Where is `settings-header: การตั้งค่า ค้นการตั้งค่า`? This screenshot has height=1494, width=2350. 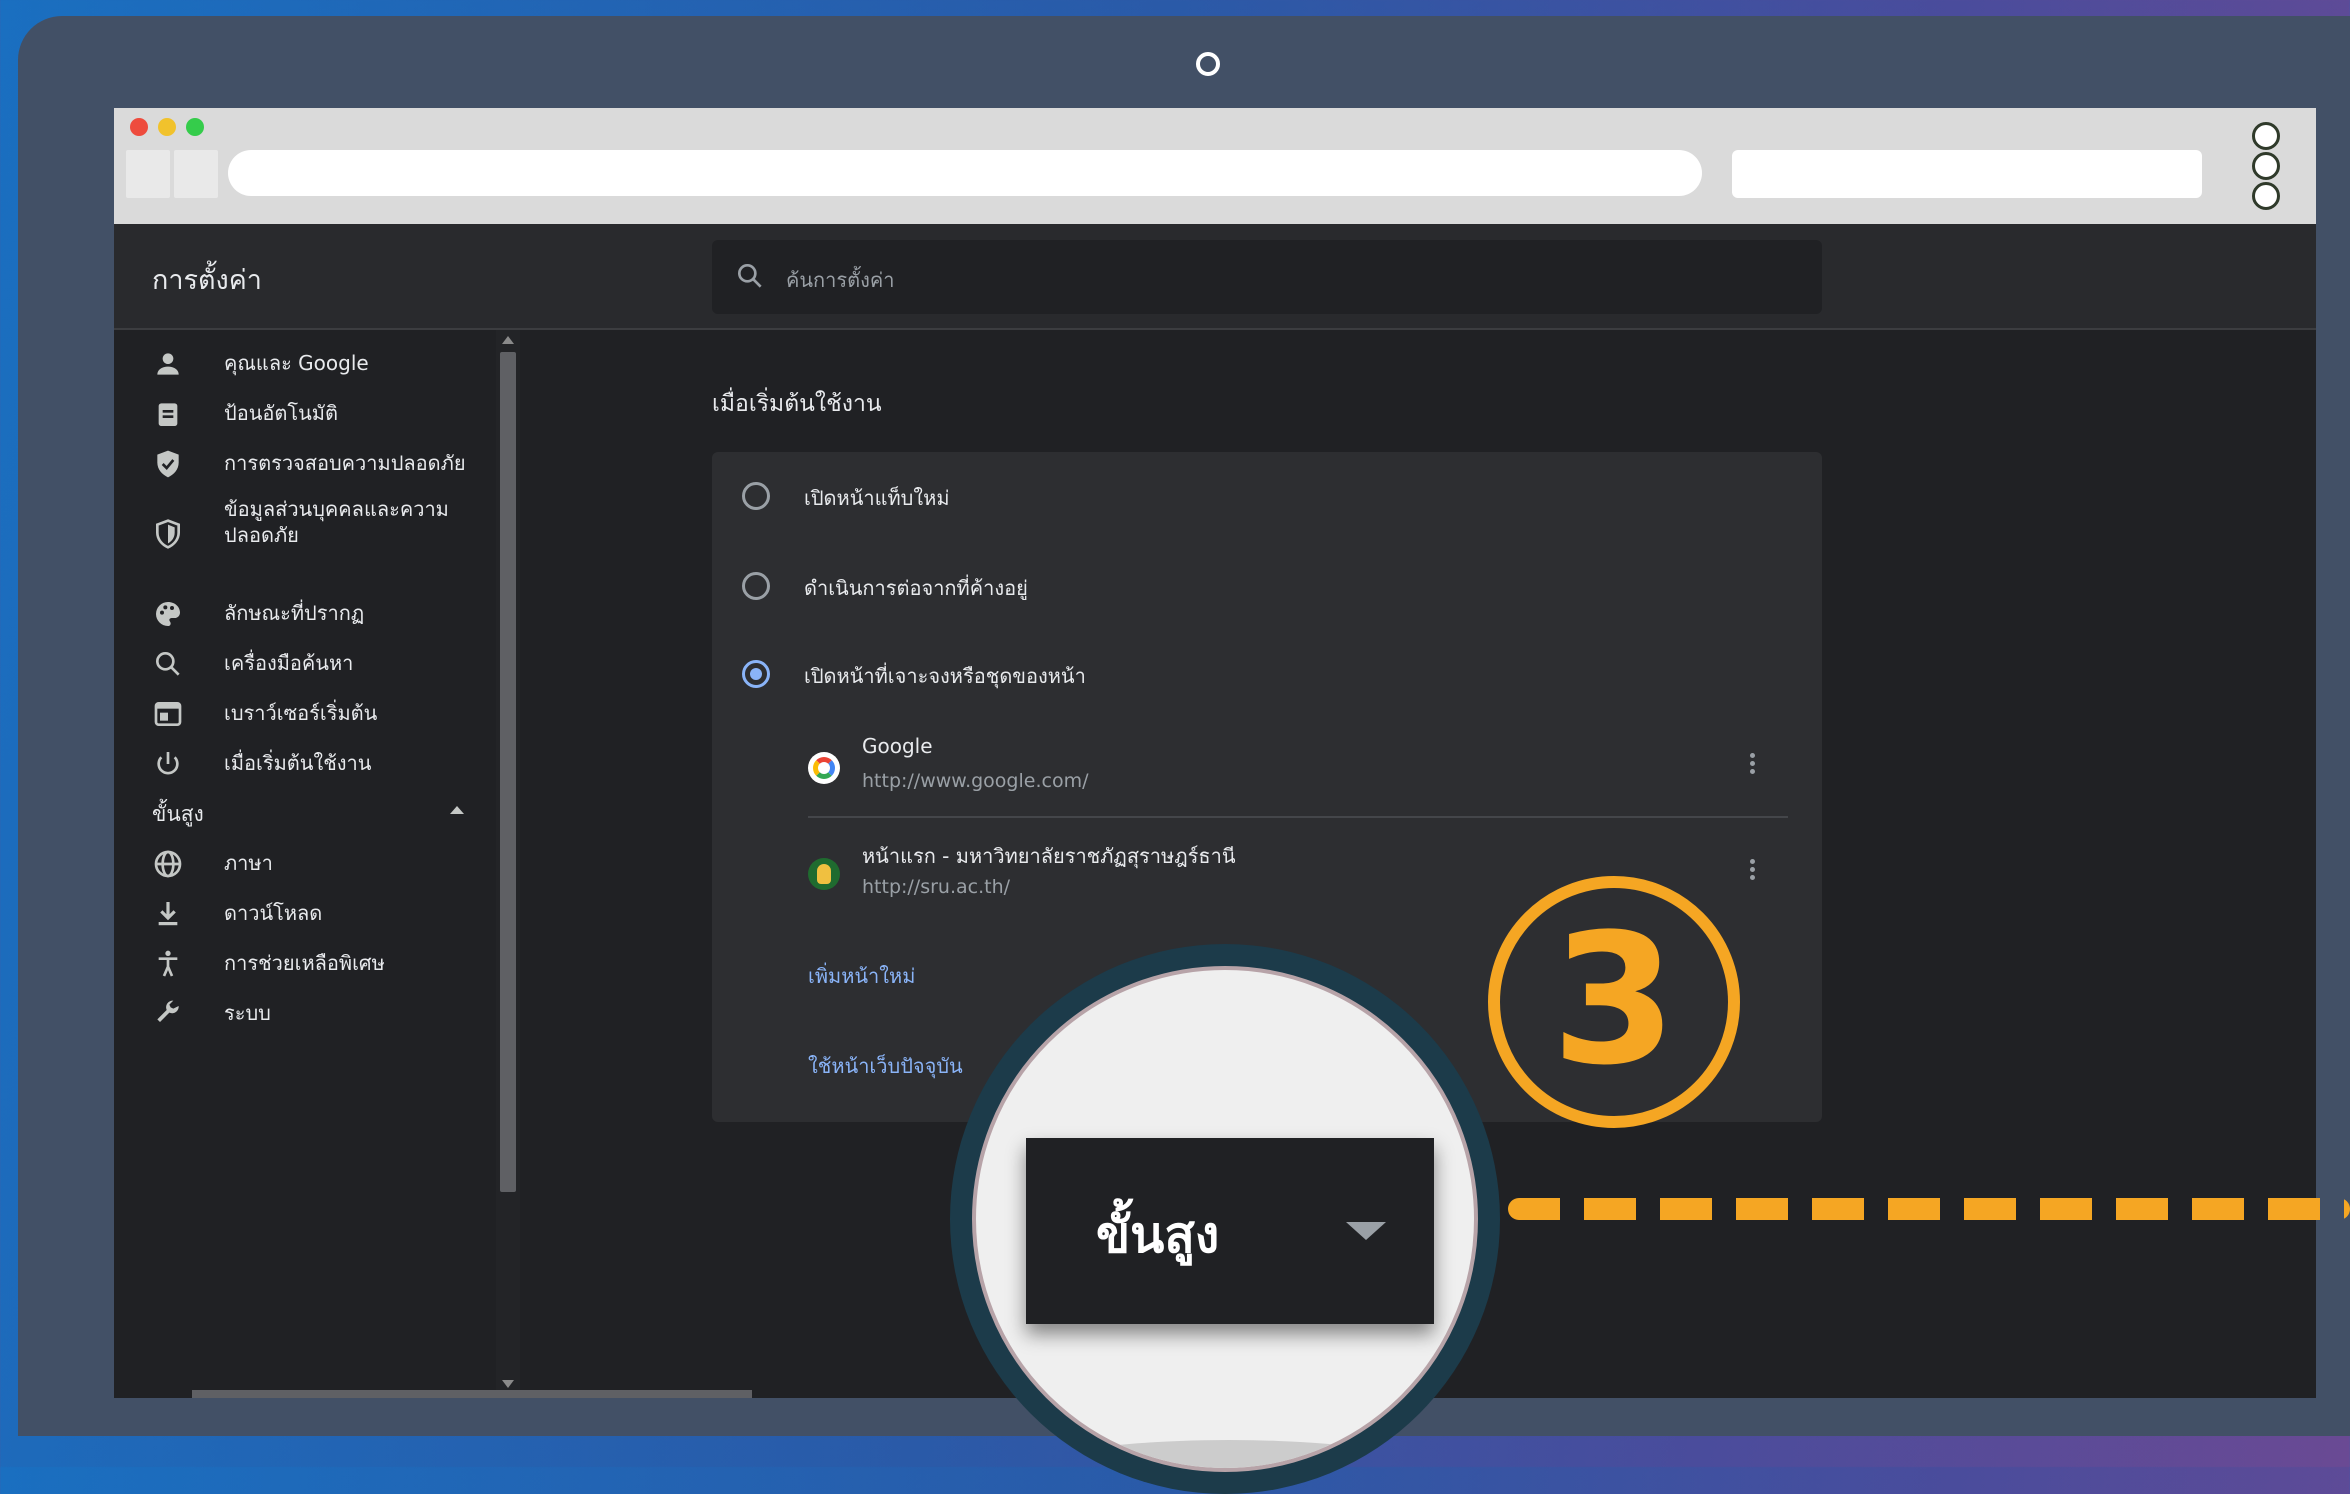 settings-header: การตั้งค่า ค้นการตั้งค่า is located at coordinates (1215, 277).